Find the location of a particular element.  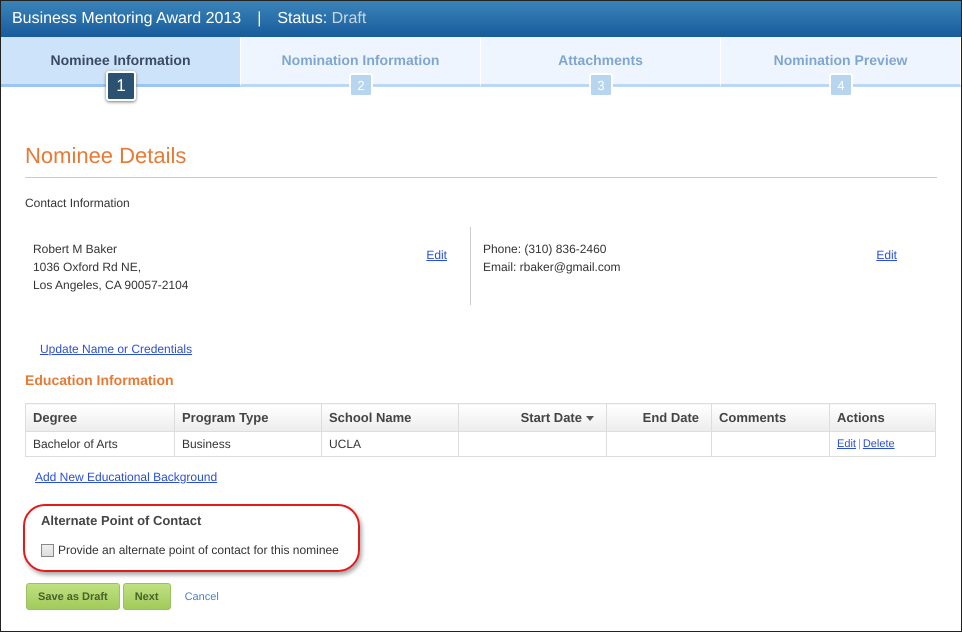

update-credentials-link: Update Name or Credentials is located at coordinates (116, 349).